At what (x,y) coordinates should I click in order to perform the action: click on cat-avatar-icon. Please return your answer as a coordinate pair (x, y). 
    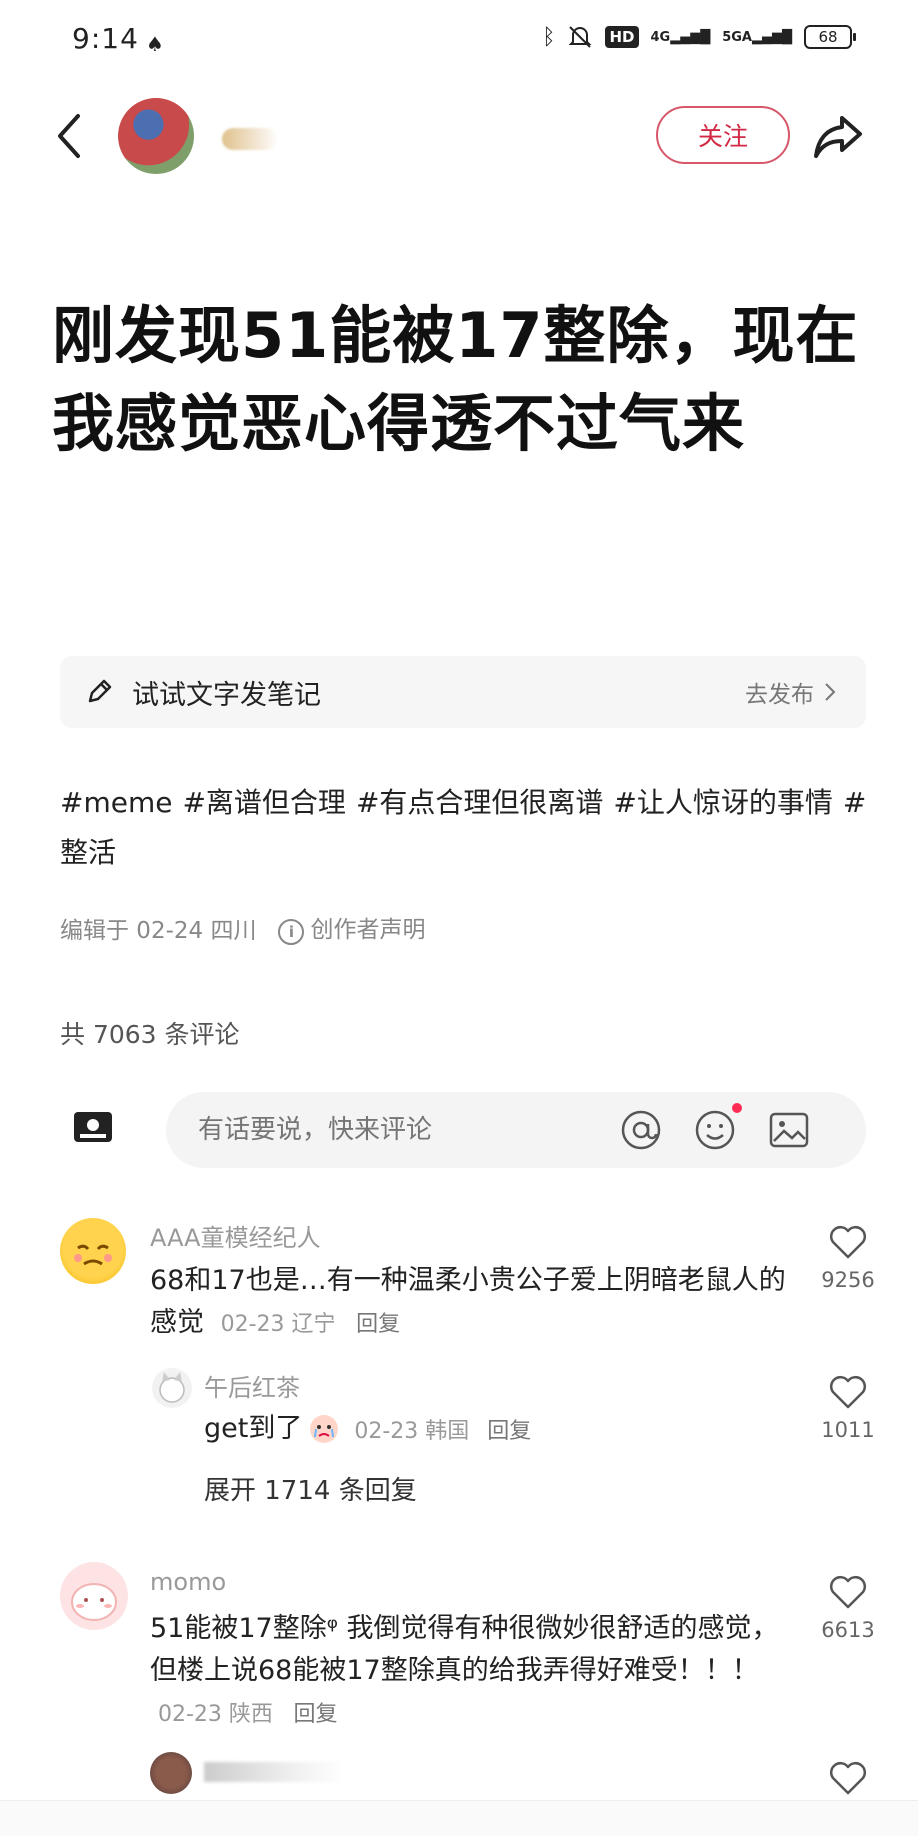
    Looking at the image, I should click on (172, 1387).